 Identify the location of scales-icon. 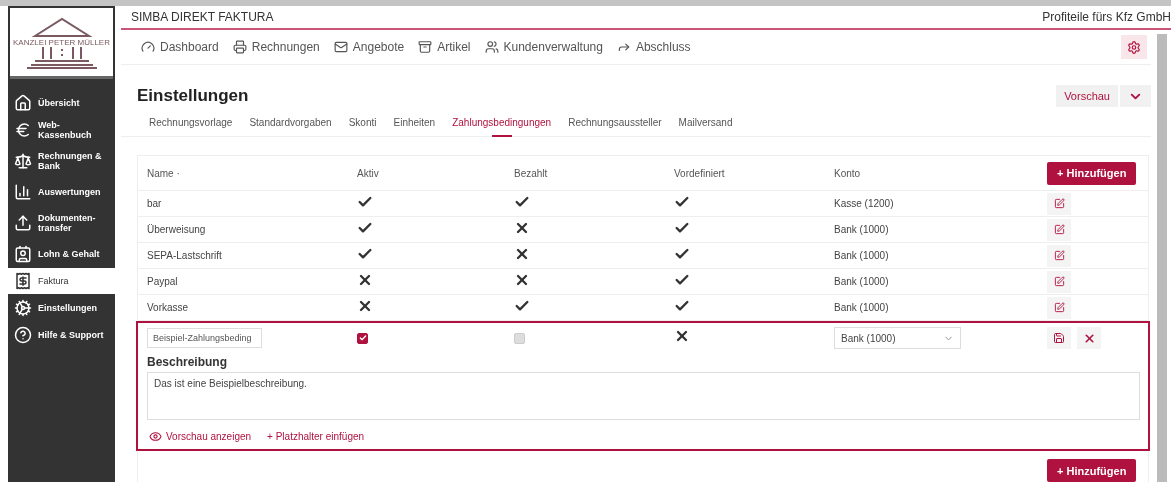
(23, 161).